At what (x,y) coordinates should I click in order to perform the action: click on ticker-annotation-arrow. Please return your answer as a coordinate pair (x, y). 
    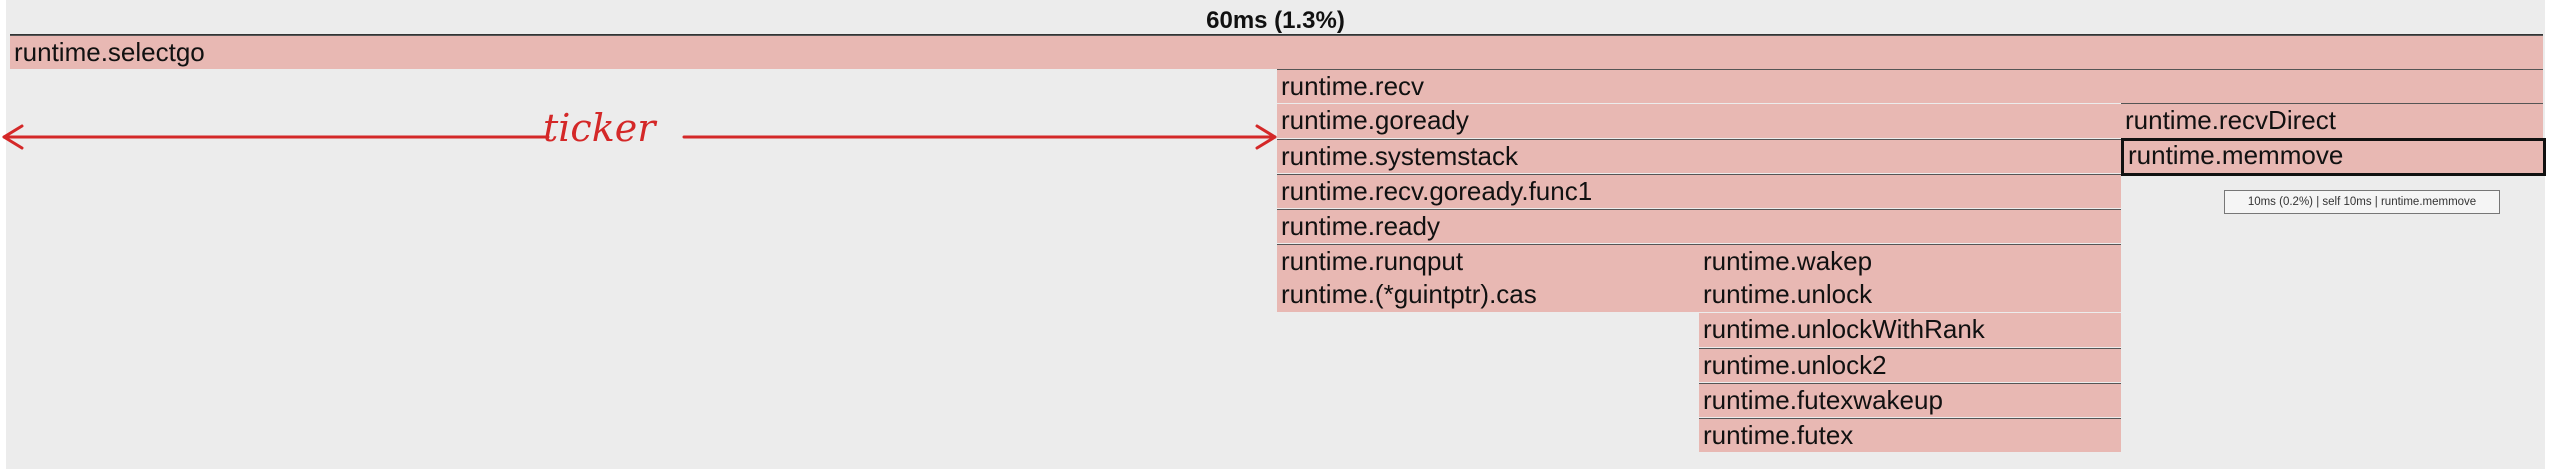
    Looking at the image, I should click on (639, 137).